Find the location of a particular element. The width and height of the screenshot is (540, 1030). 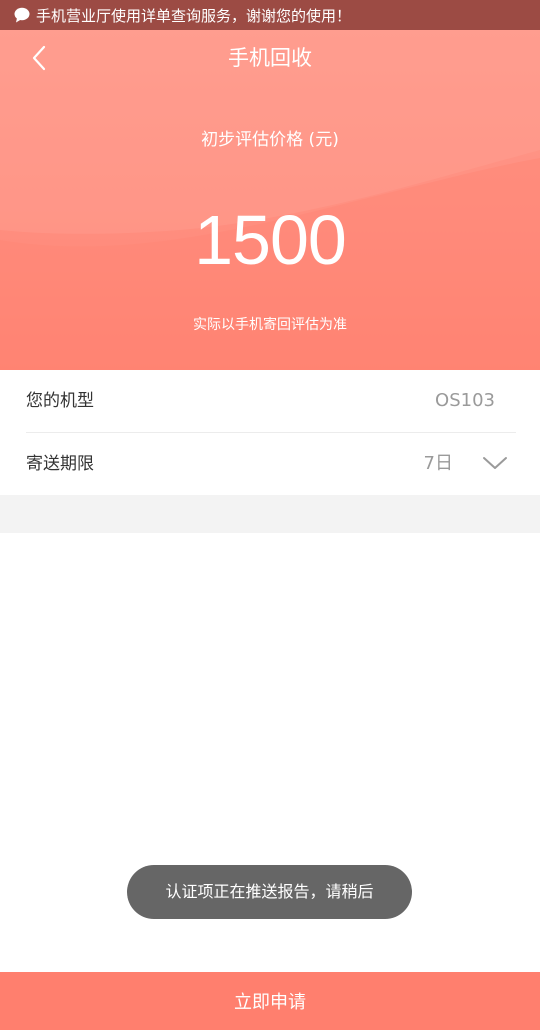

price-note: 实际以手机寄回评估为准 is located at coordinates (270, 325).